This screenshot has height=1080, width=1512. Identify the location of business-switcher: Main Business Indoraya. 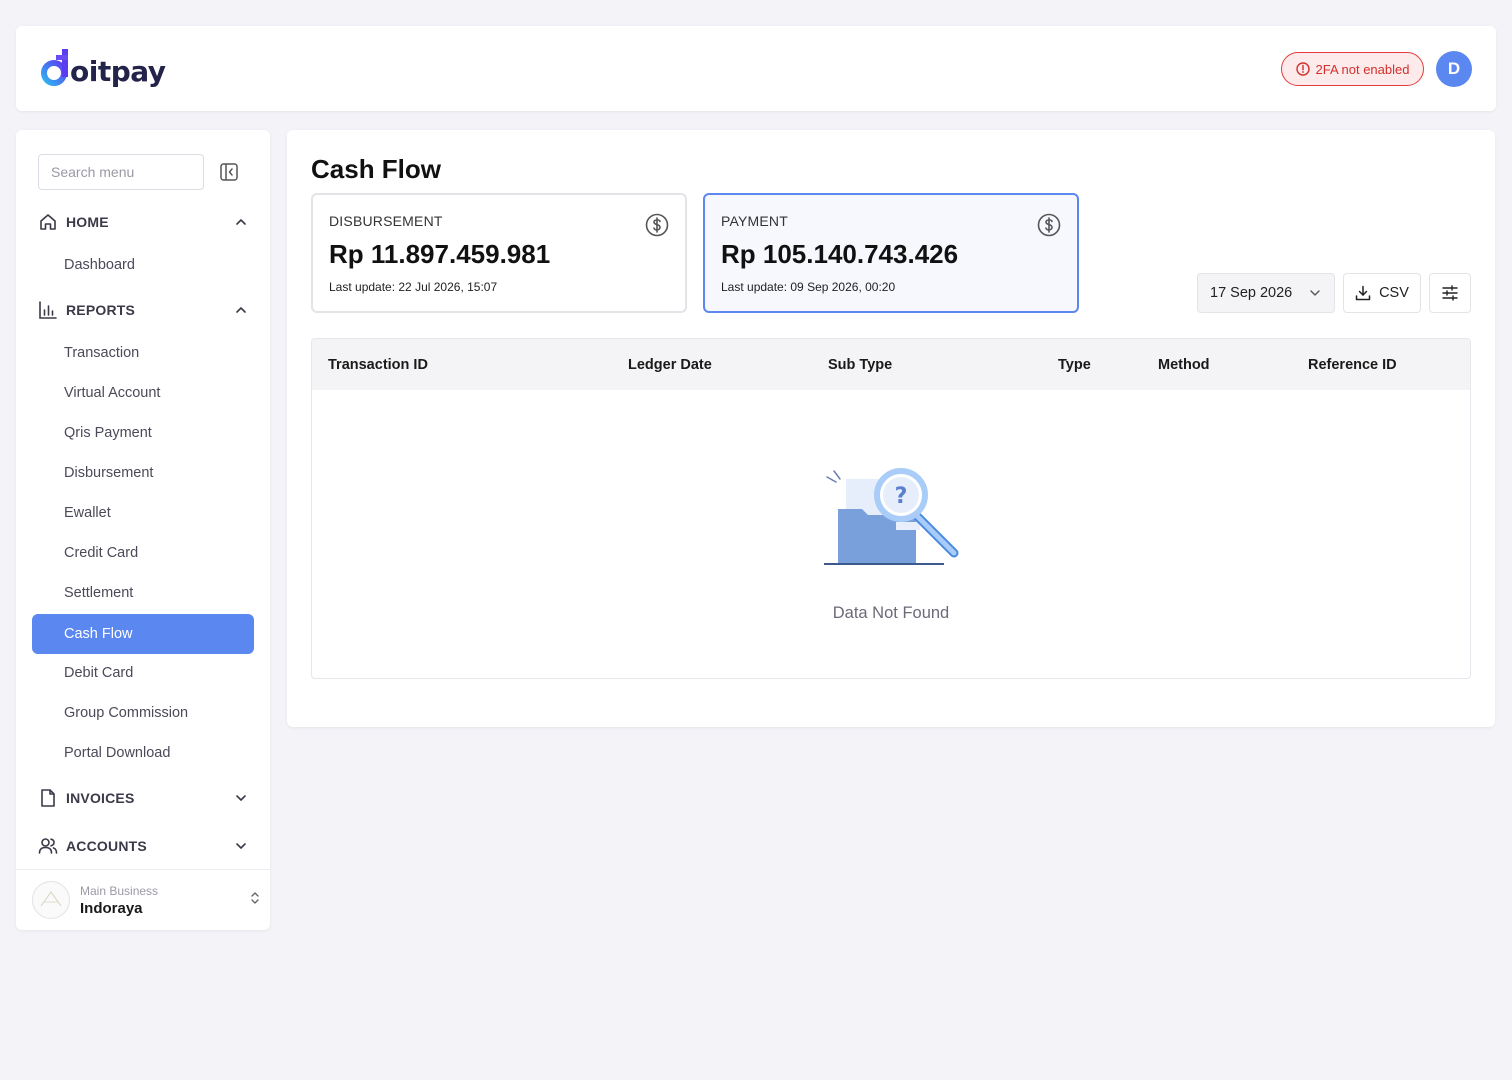
(147, 900).